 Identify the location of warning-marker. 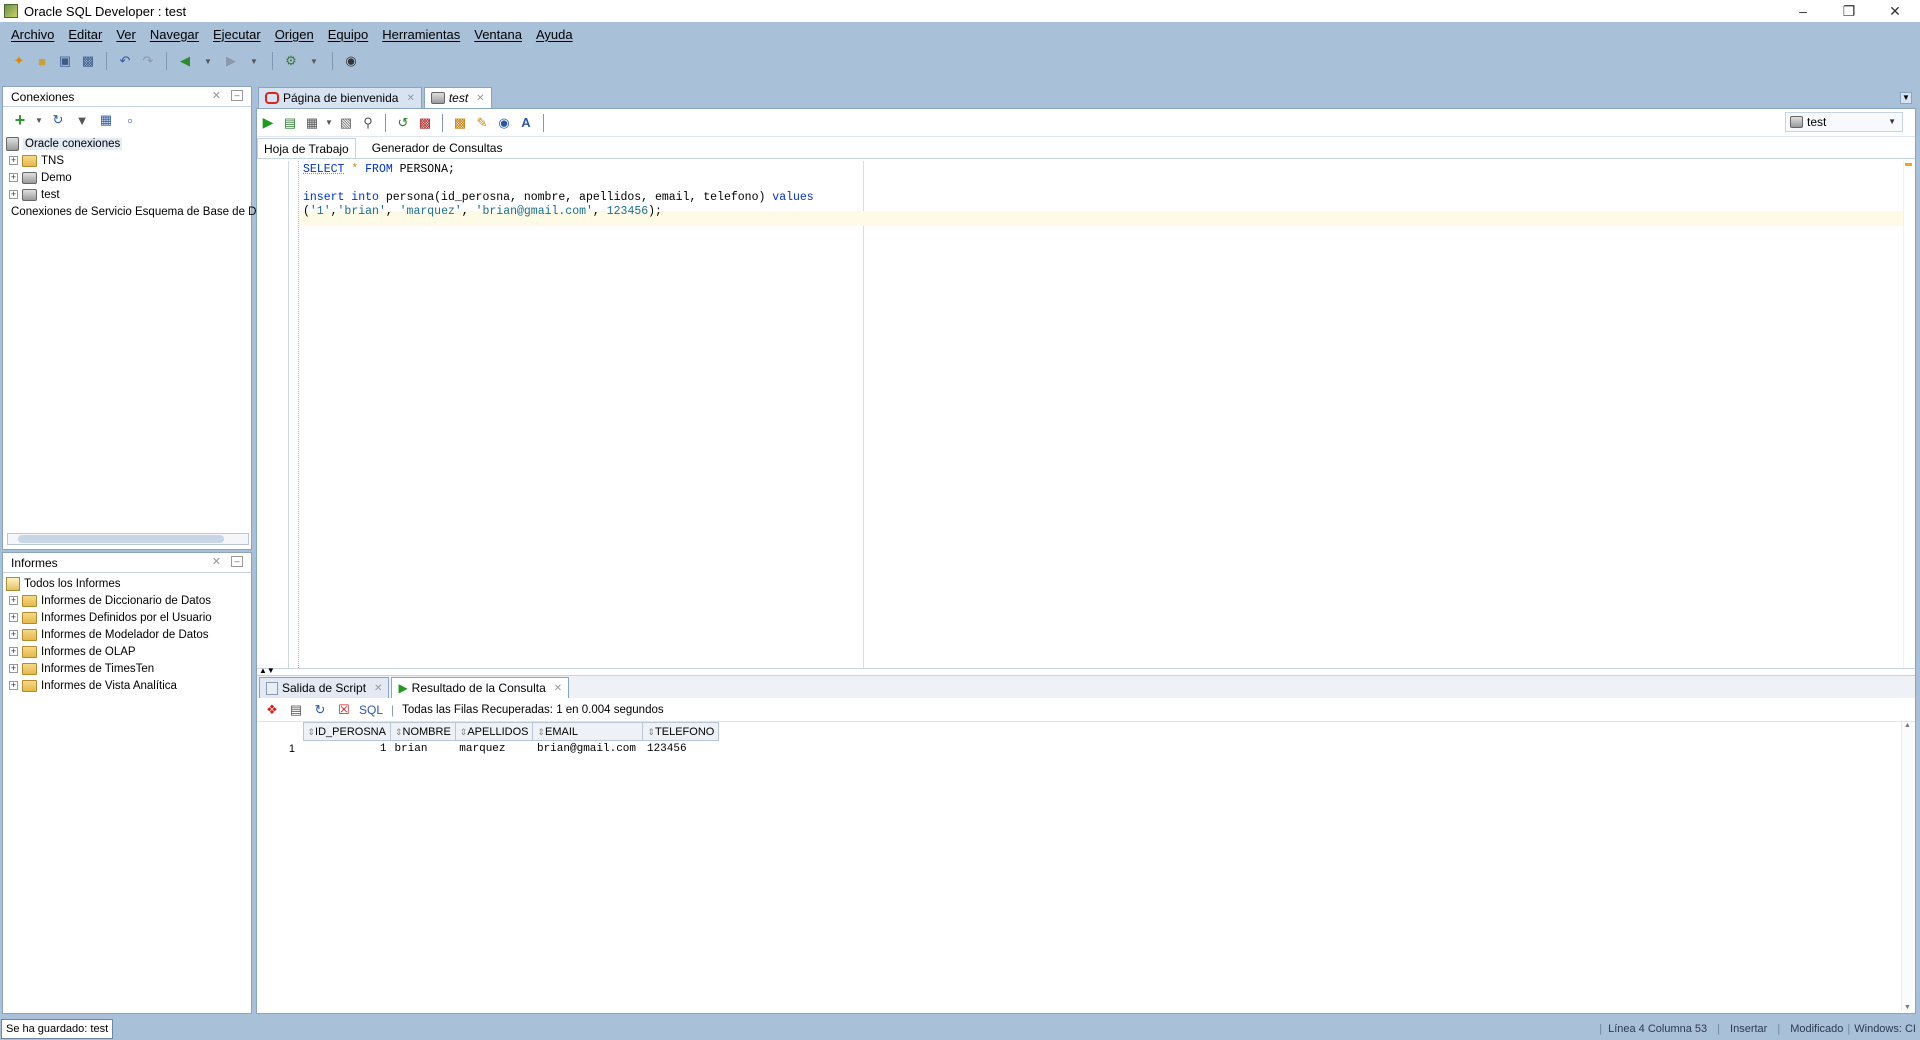
(1908, 164).